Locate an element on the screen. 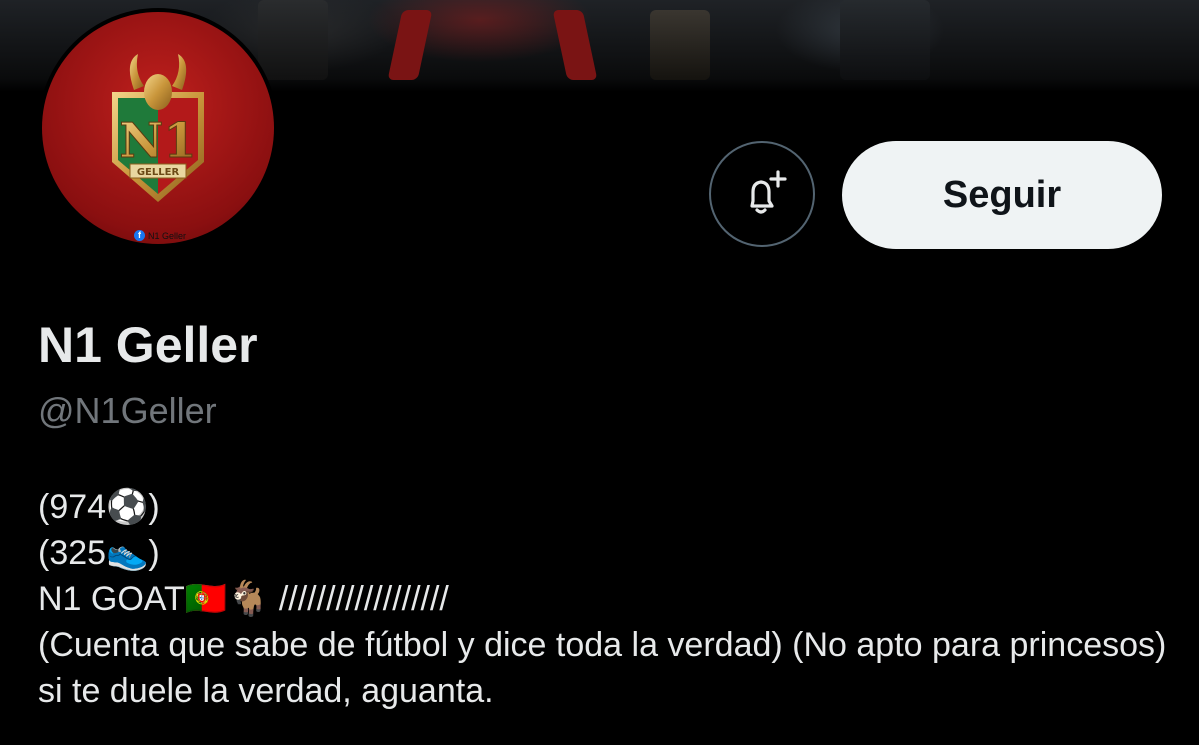 This screenshot has height=745, width=1199. goat-crest-icon: N1 GELLER is located at coordinates (158, 128).